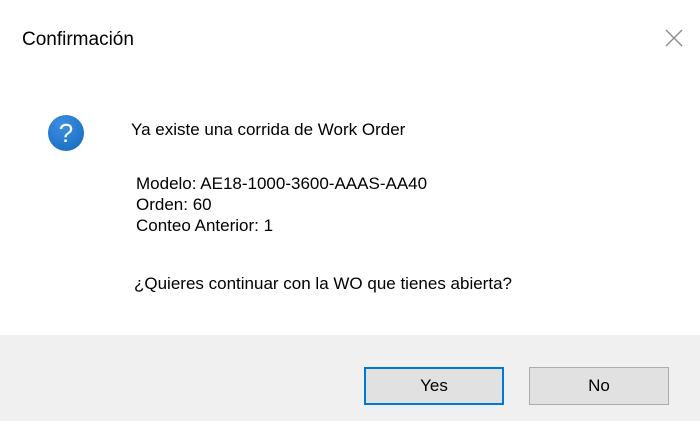  I want to click on question-icon: ?, so click(66, 133).